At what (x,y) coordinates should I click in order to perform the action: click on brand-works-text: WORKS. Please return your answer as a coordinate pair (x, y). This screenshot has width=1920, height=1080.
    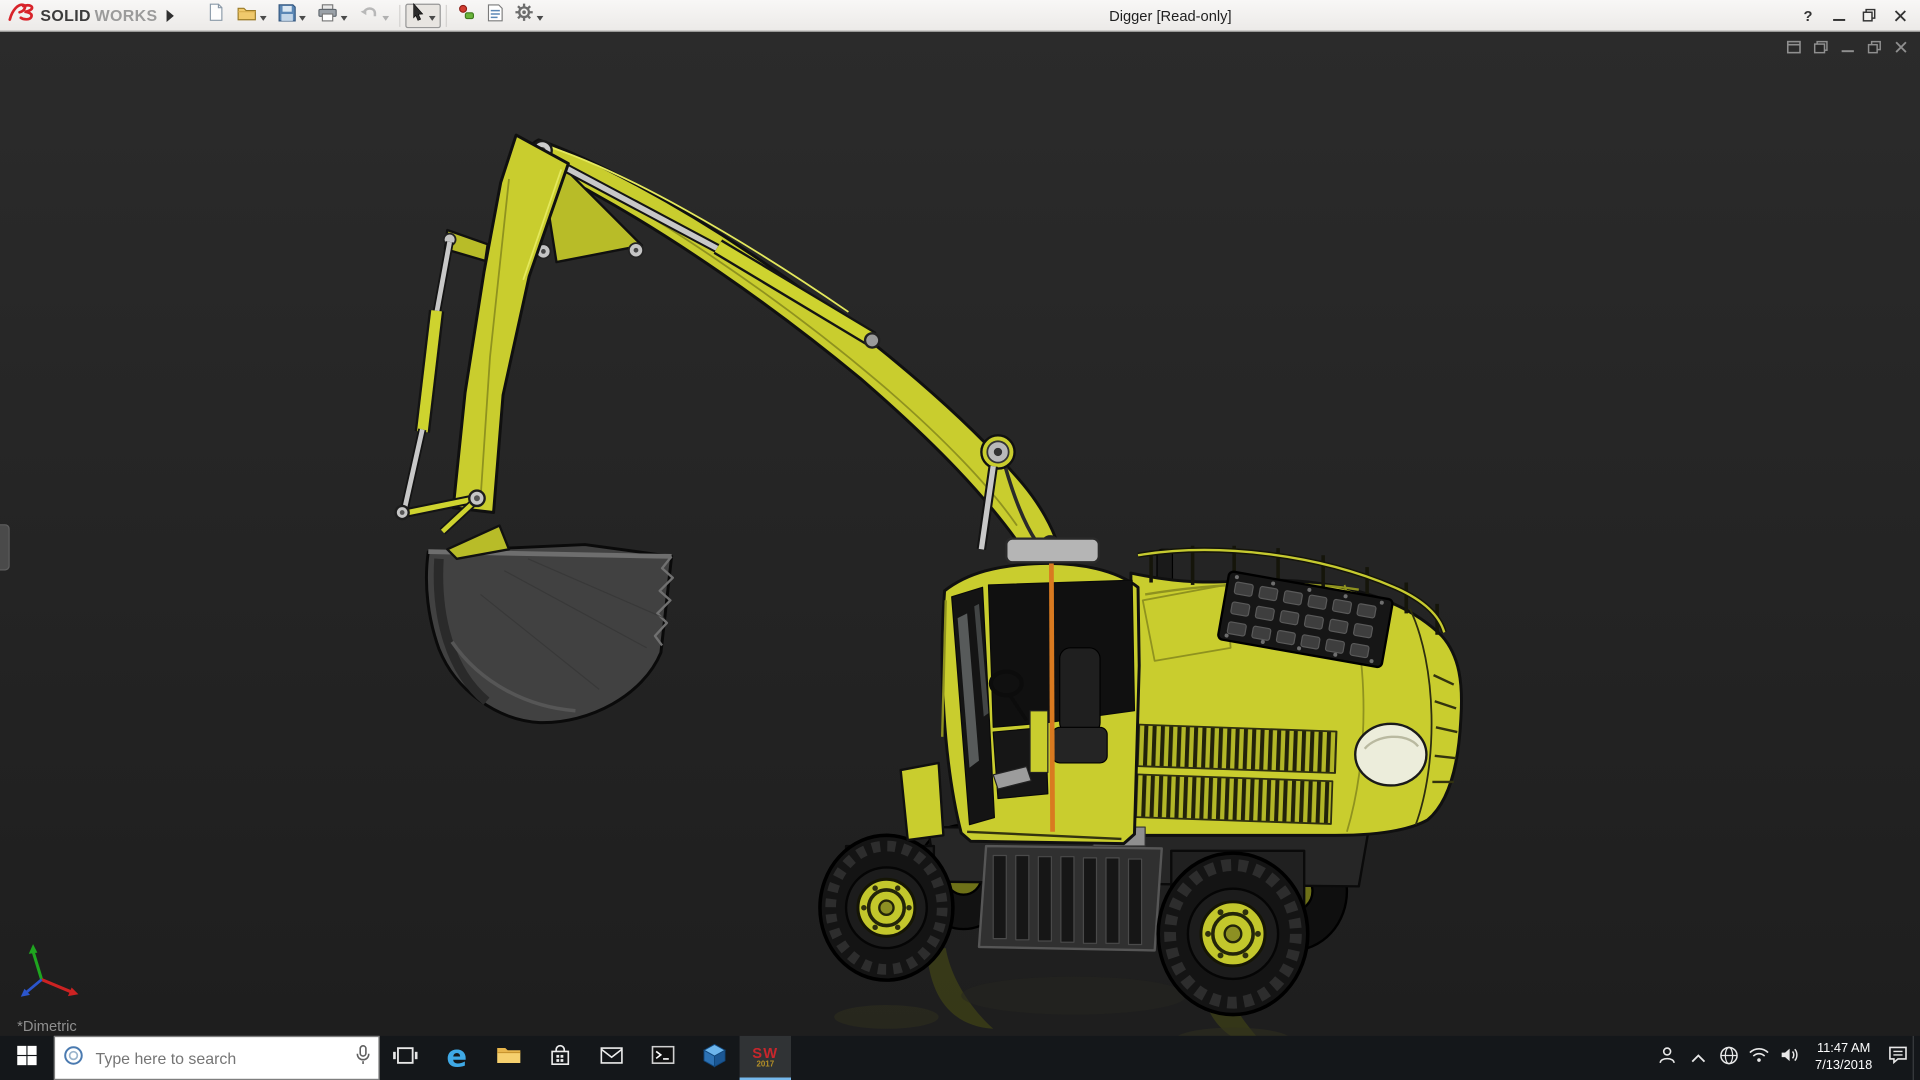
    Looking at the image, I should click on (126, 15).